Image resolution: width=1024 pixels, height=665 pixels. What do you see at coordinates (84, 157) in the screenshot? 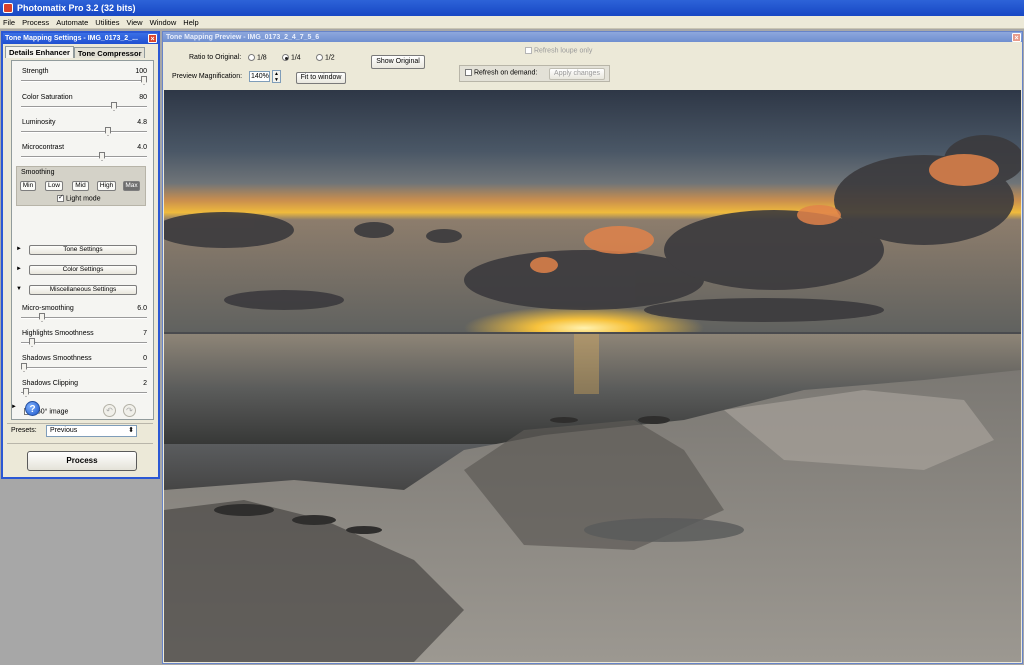
I see `microcontrast-track` at bounding box center [84, 157].